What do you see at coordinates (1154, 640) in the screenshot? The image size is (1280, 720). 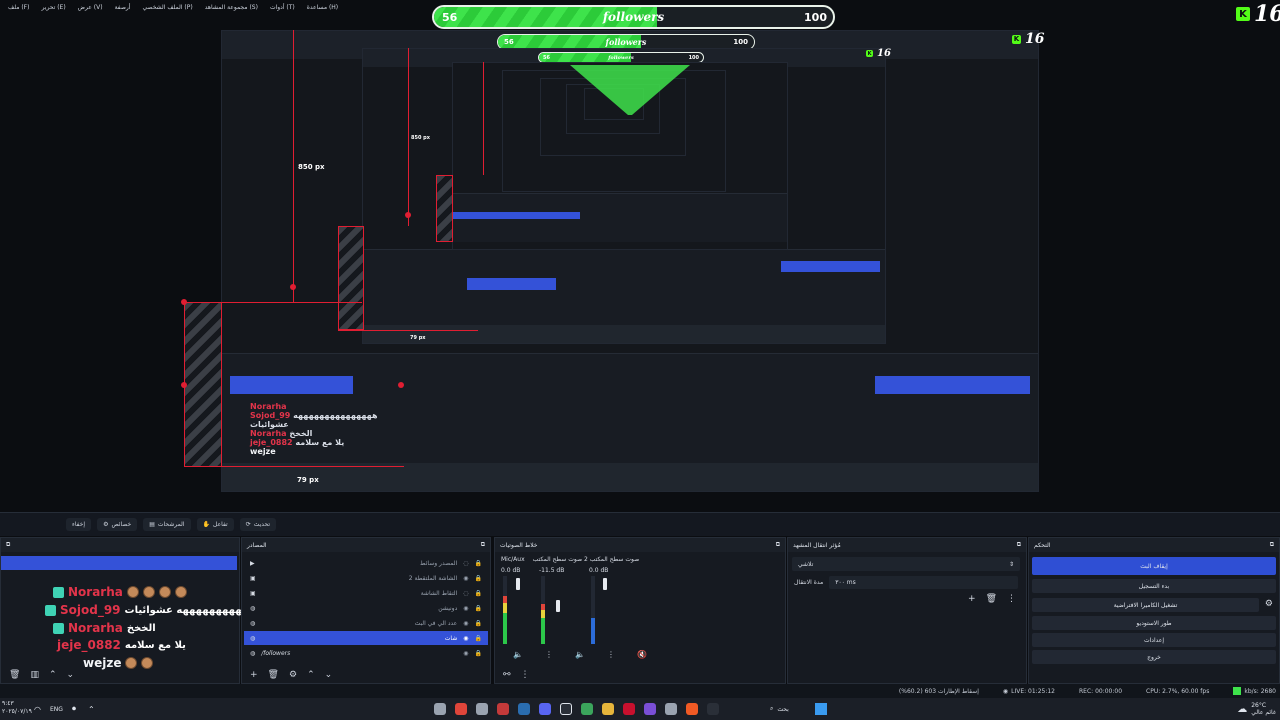 I see `settings-button: إعدادات` at bounding box center [1154, 640].